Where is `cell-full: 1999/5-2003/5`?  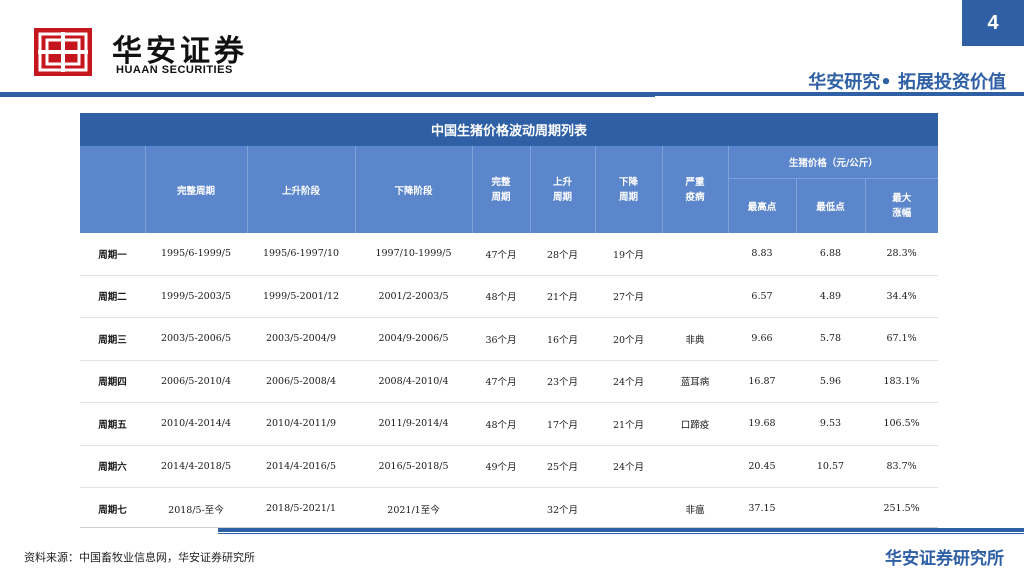
cell-full: 1999/5-2003/5 is located at coordinates (196, 296).